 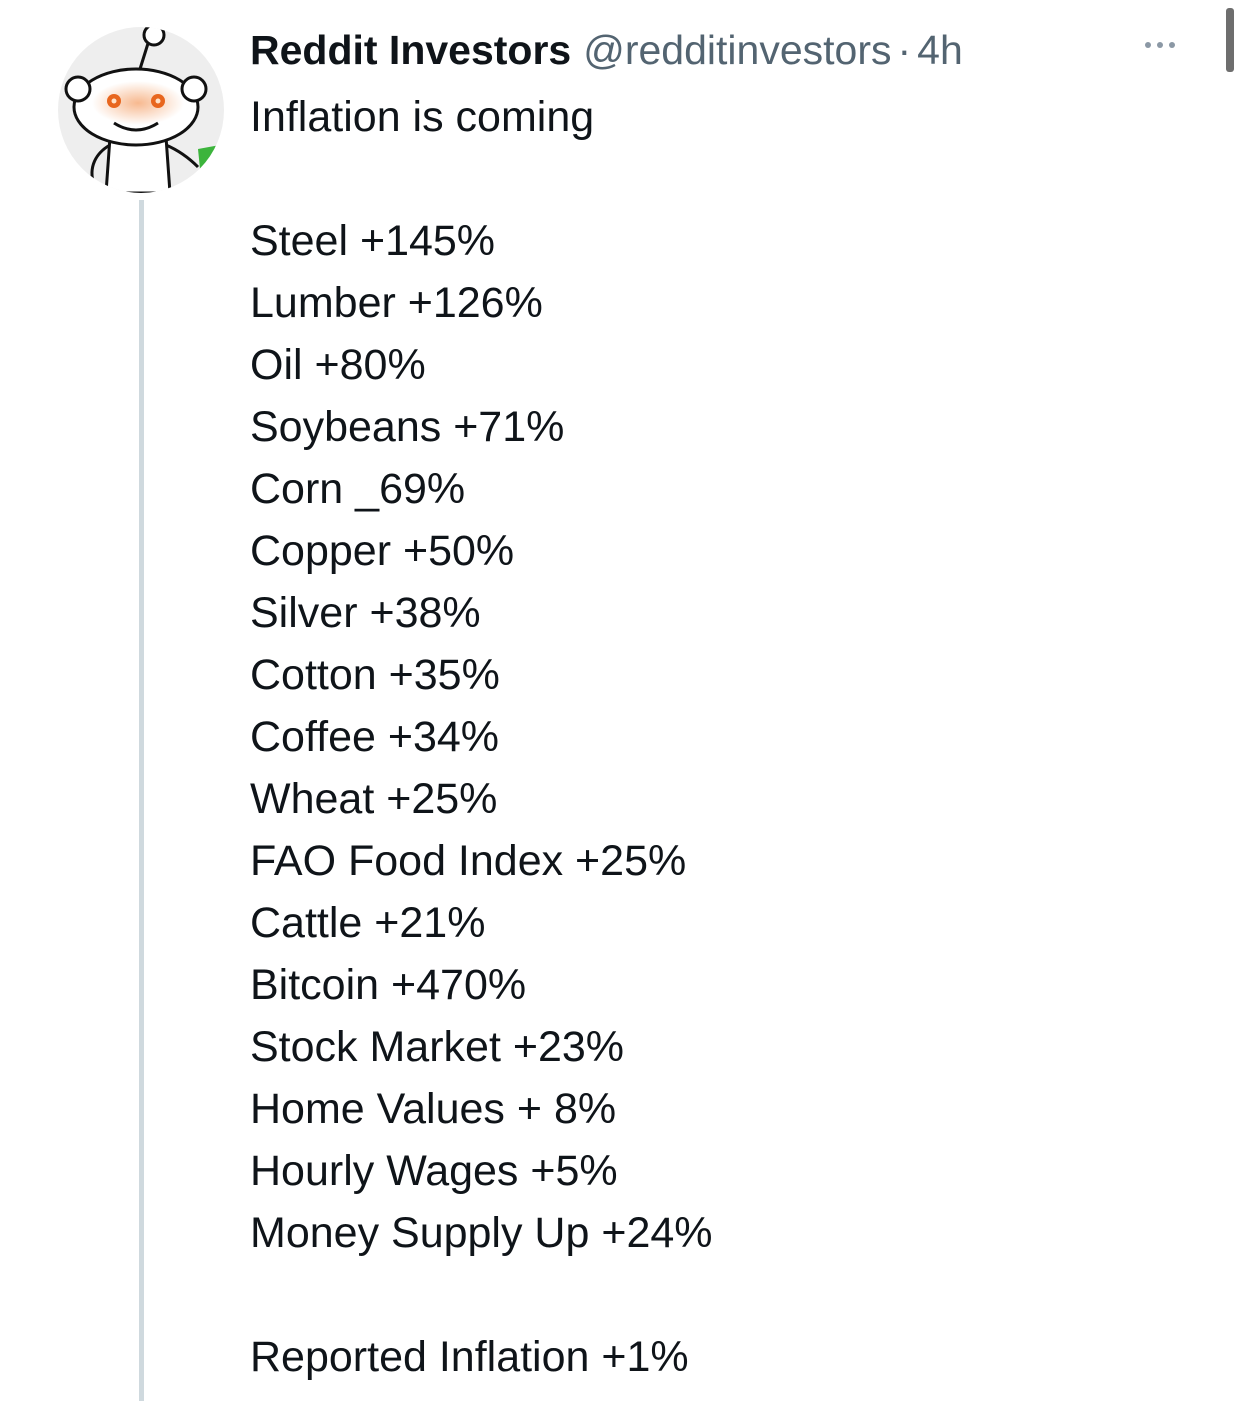 I want to click on thread-line, so click(x=141, y=800).